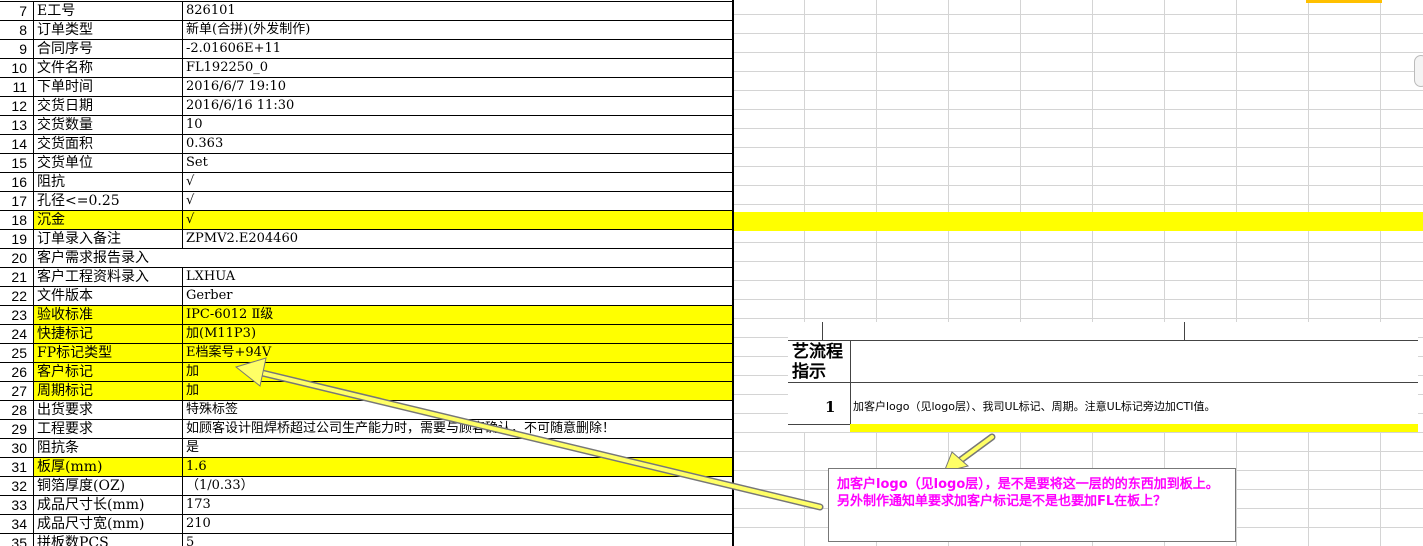 The width and height of the screenshot is (1423, 546). Describe the element at coordinates (17, 163) in the screenshot. I see `row-number: 15` at that location.